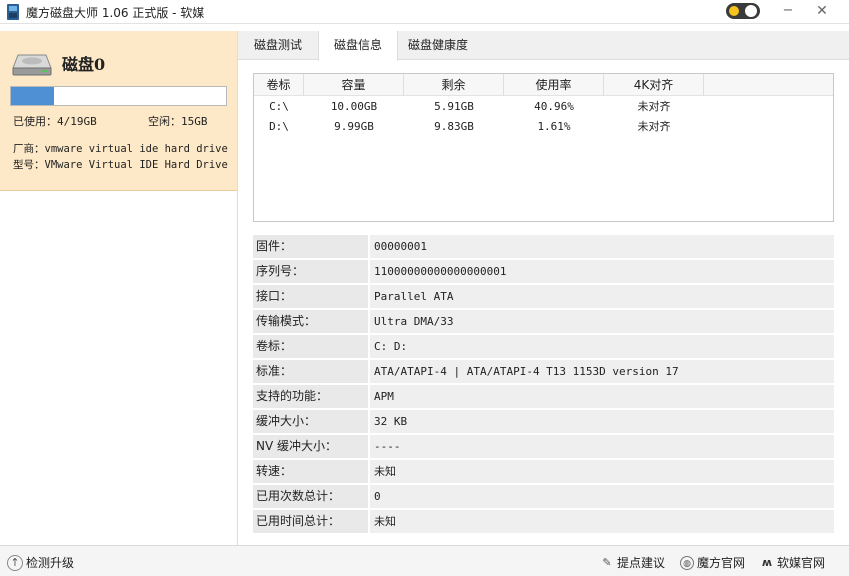 This screenshot has height=576, width=849. I want to click on title-bar: 魔方磁盘大师 1.06 正式版 - 软媒 − ✕, so click(424, 12).